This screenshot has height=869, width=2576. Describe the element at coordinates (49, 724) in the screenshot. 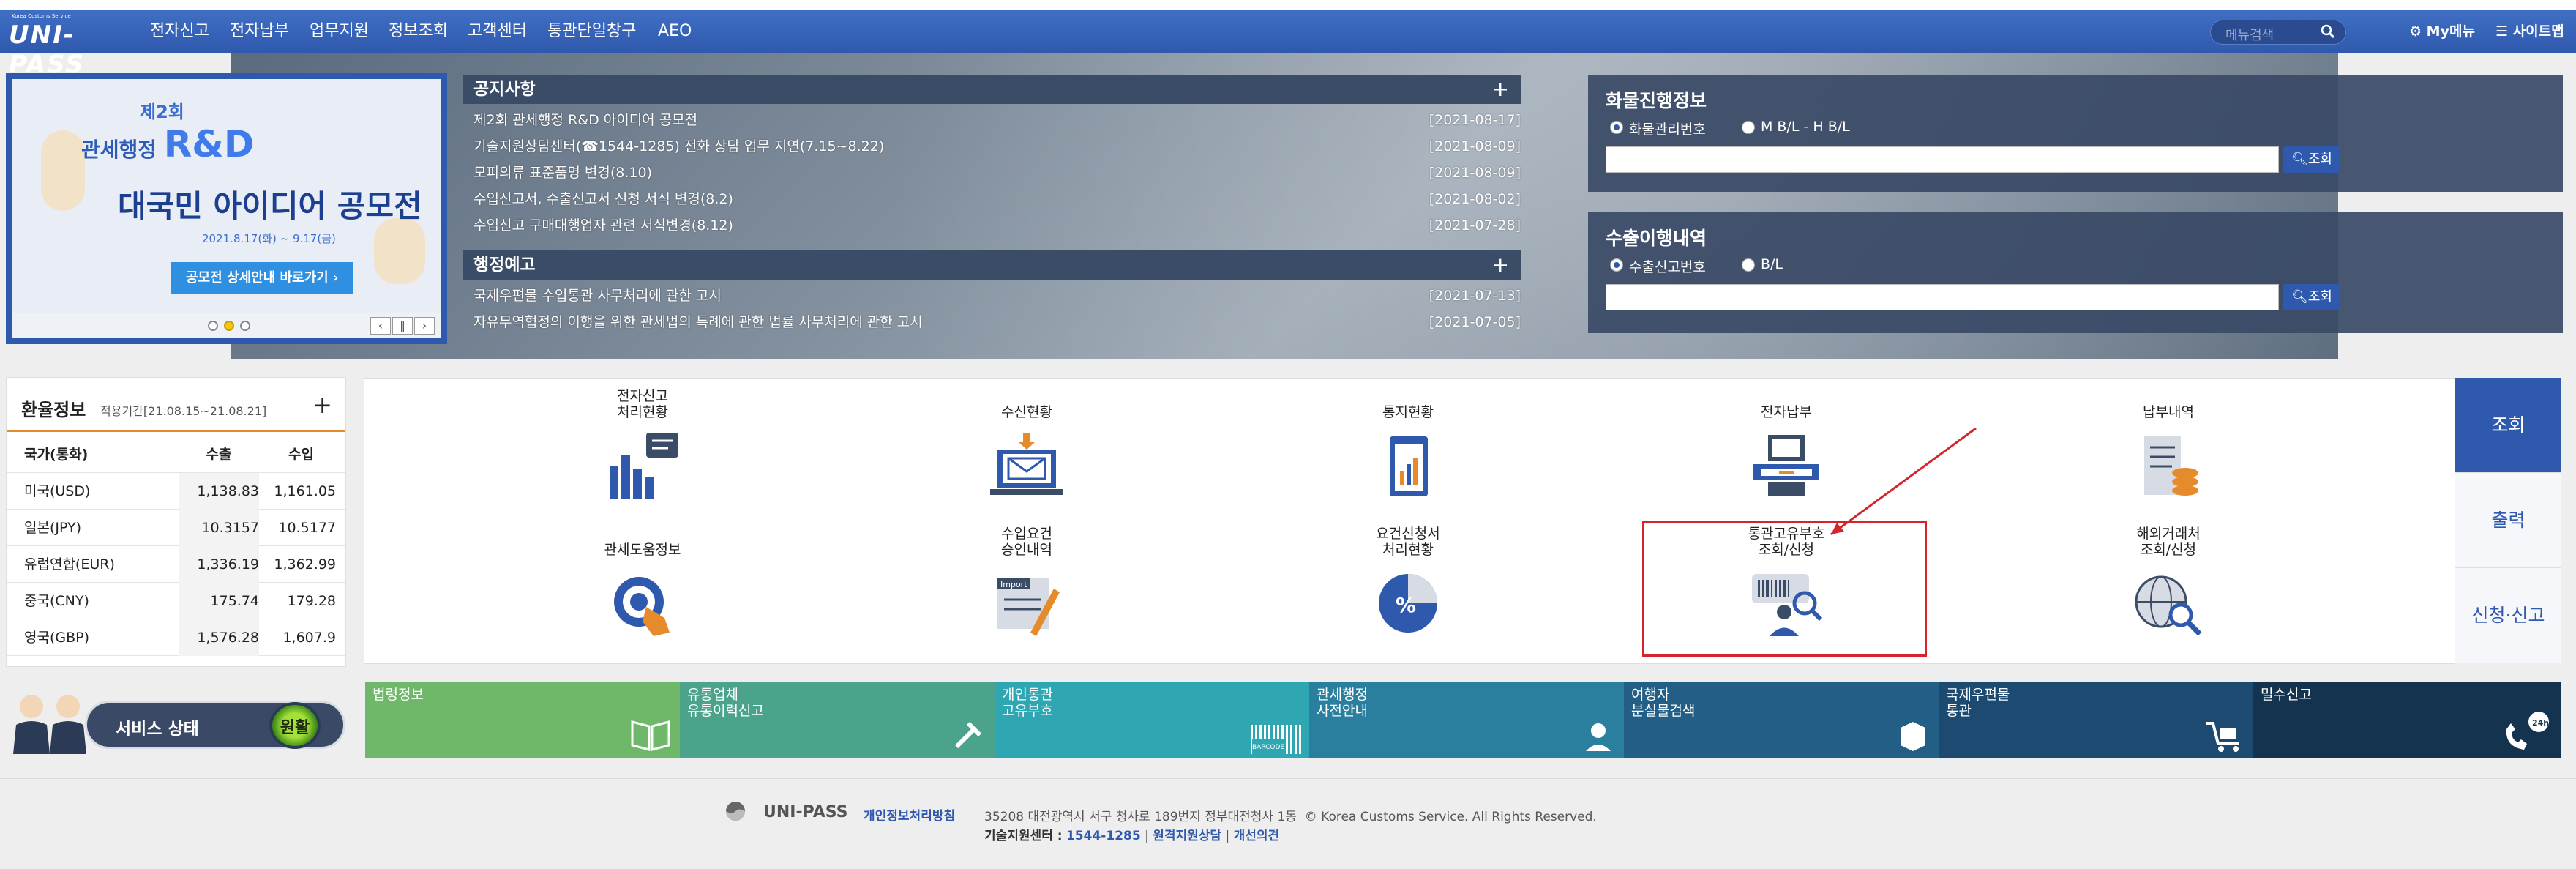

I see `staff-icon` at that location.